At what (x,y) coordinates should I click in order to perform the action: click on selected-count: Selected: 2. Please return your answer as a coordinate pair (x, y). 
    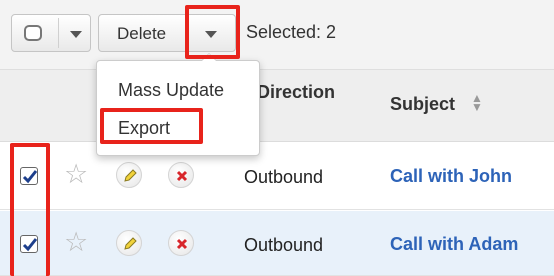
    Looking at the image, I should click on (291, 32).